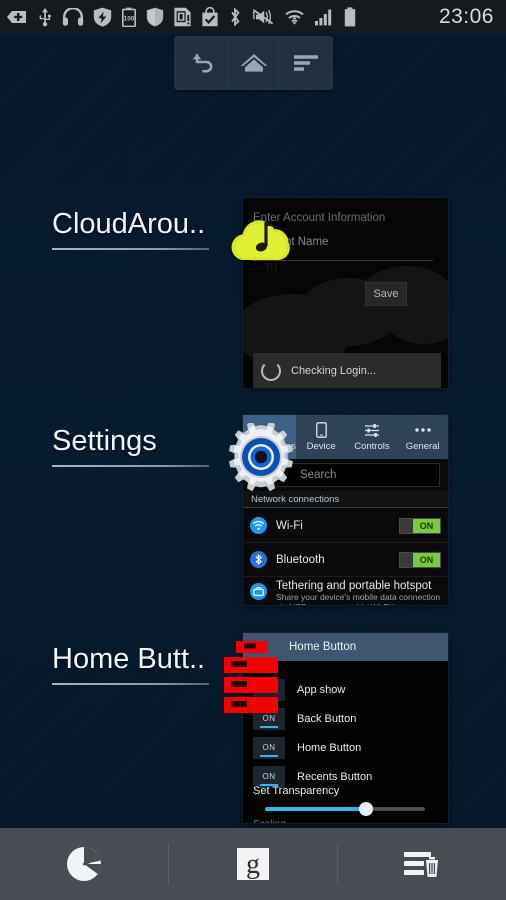  Describe the element at coordinates (423, 430) in the screenshot. I see `more-dots-icon` at that location.